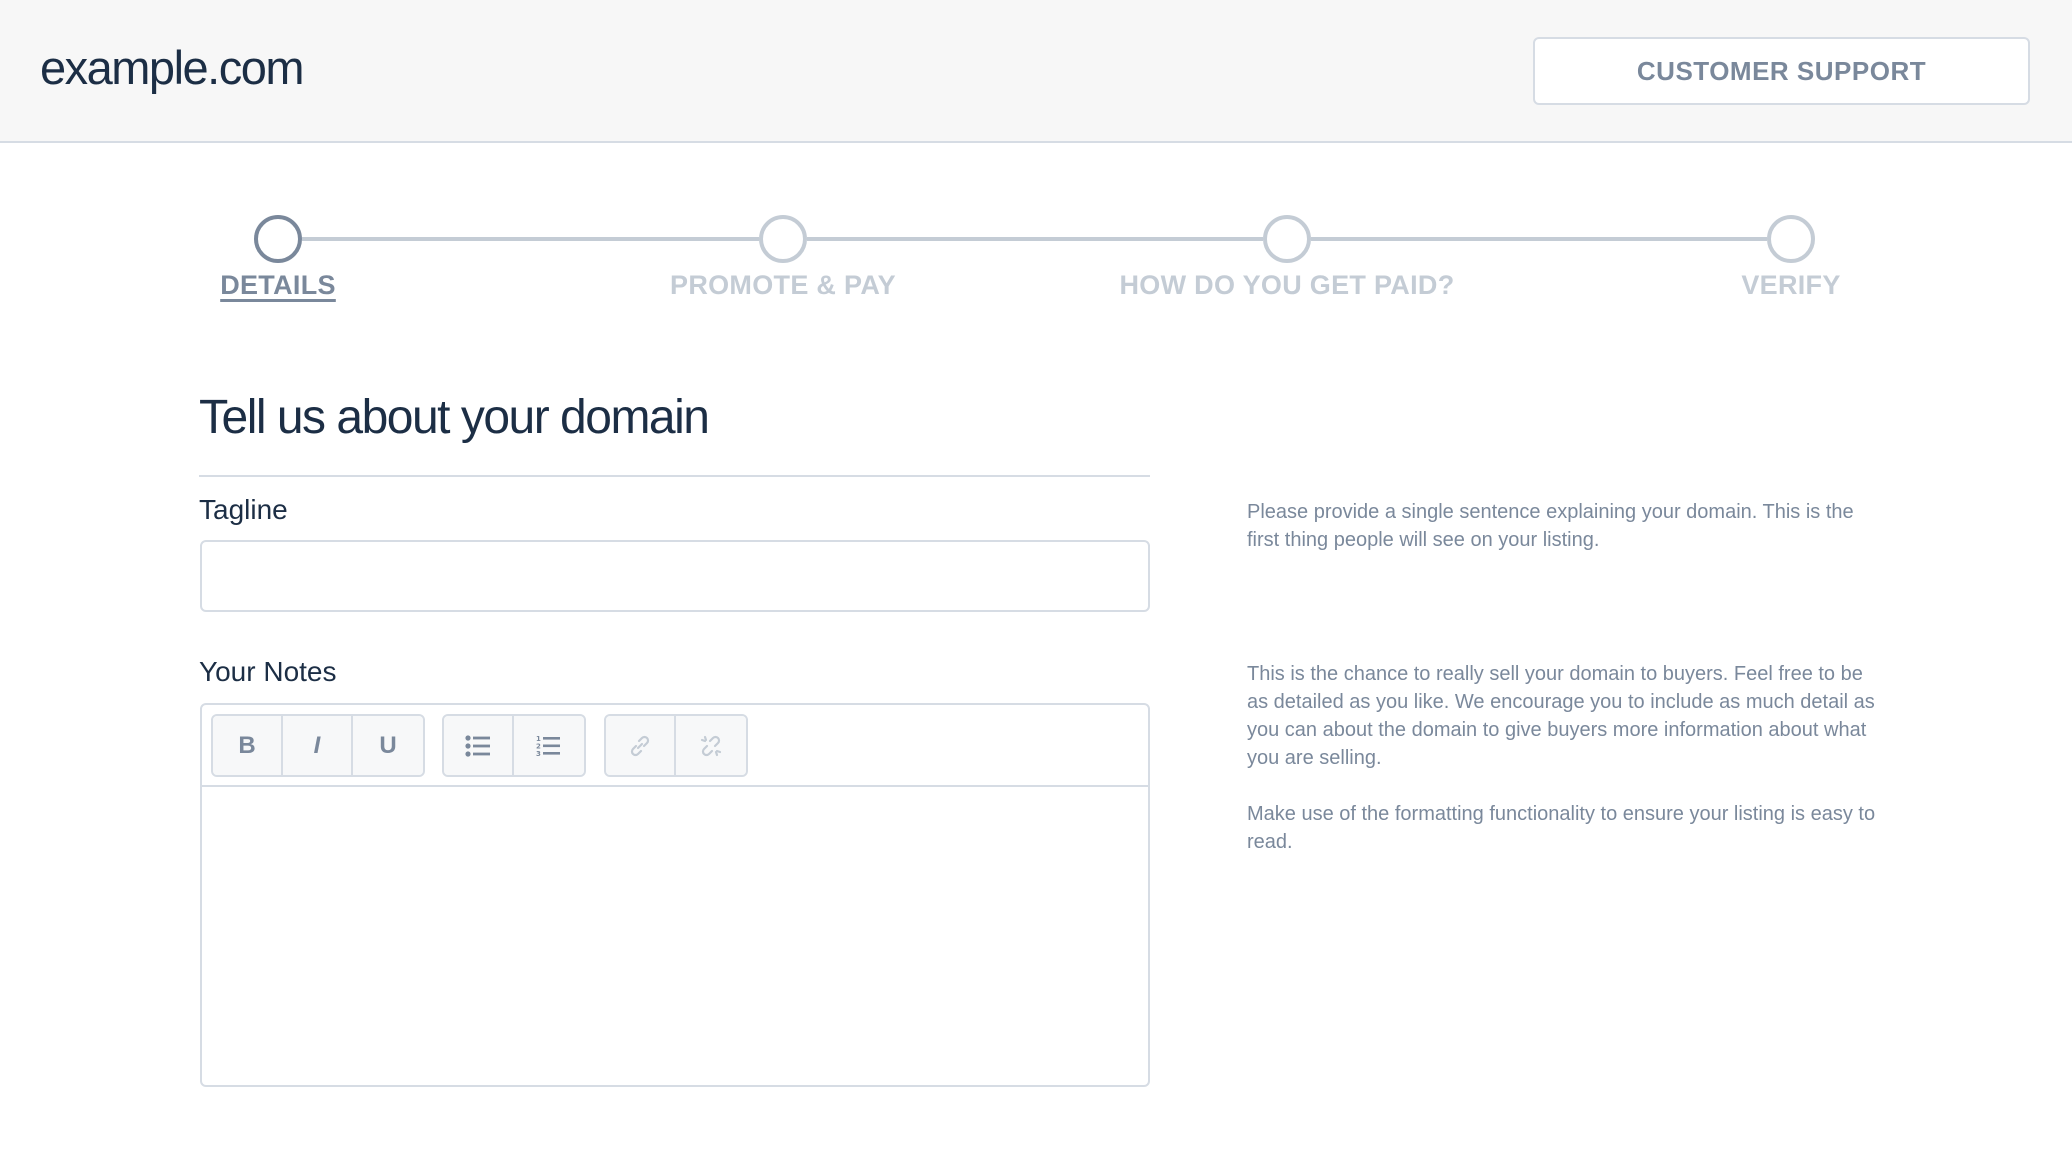 The width and height of the screenshot is (2072, 1158). What do you see at coordinates (675, 576) in the screenshot?
I see `tagline-input` at bounding box center [675, 576].